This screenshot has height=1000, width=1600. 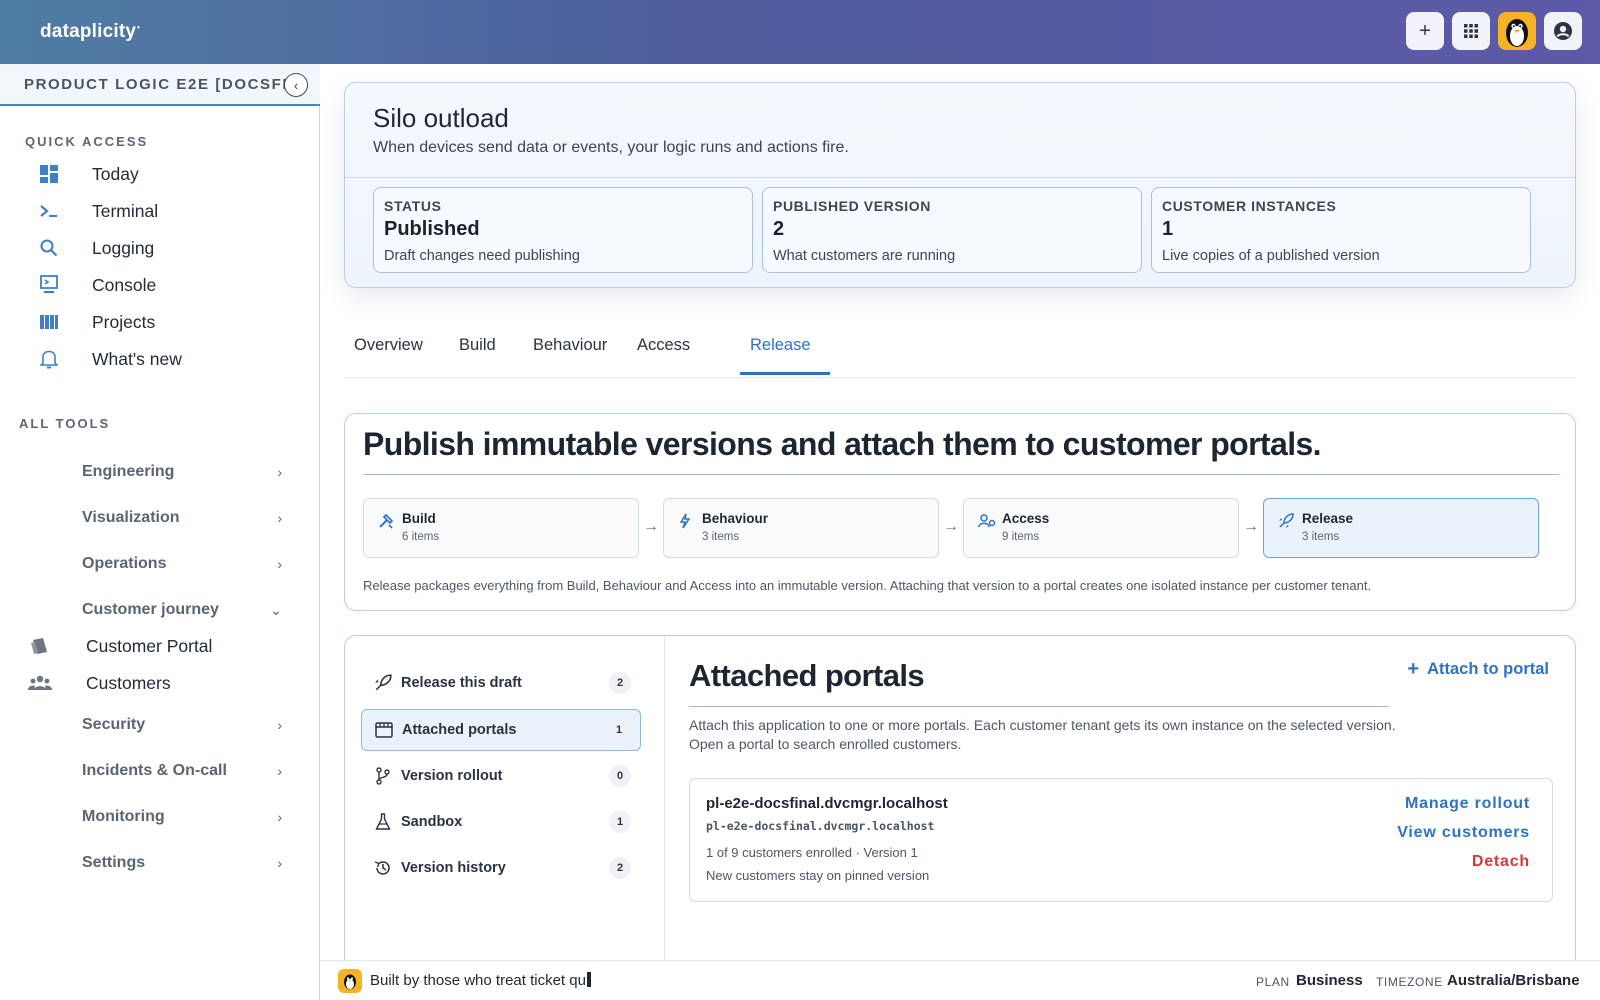 I want to click on avatar-button, so click(x=1517, y=31).